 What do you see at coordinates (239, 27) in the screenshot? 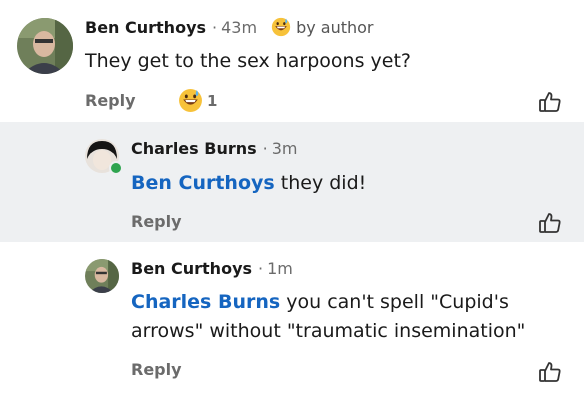
I see `timestamp: 43m` at bounding box center [239, 27].